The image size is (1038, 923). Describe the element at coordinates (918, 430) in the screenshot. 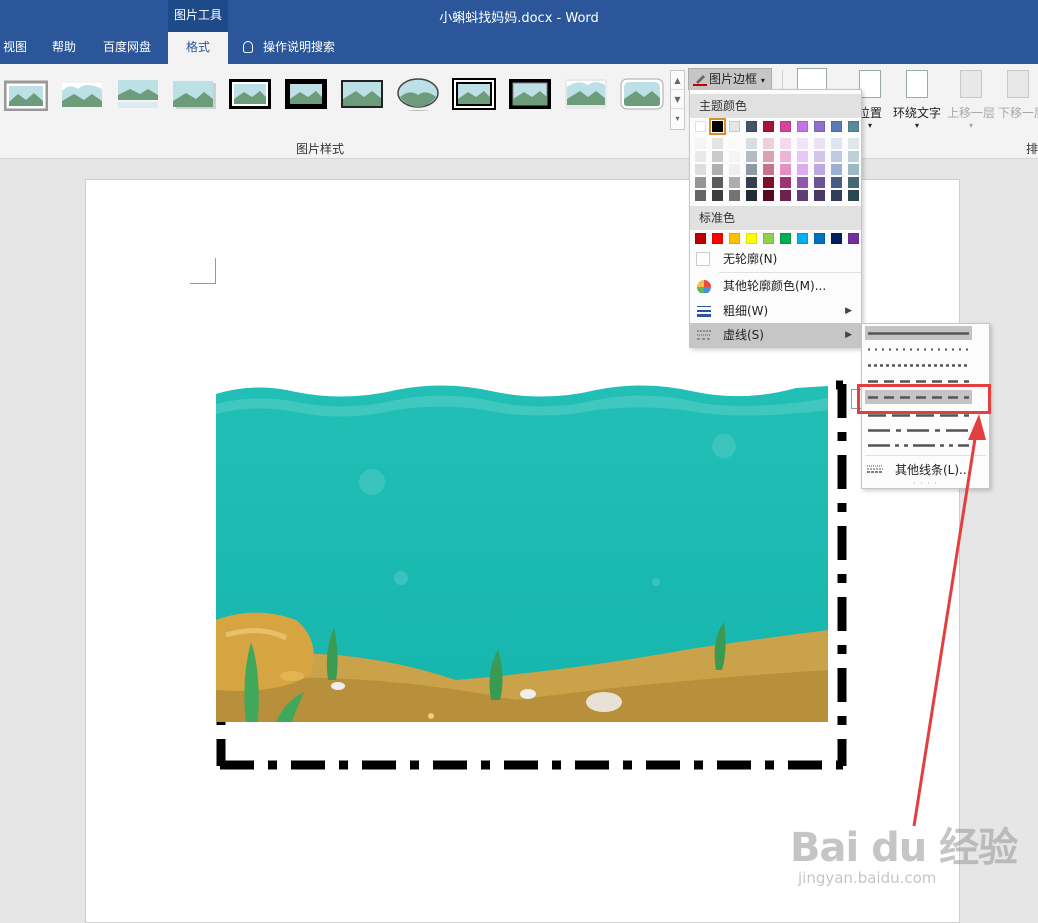

I see `dash-option-long-dash-dot` at that location.